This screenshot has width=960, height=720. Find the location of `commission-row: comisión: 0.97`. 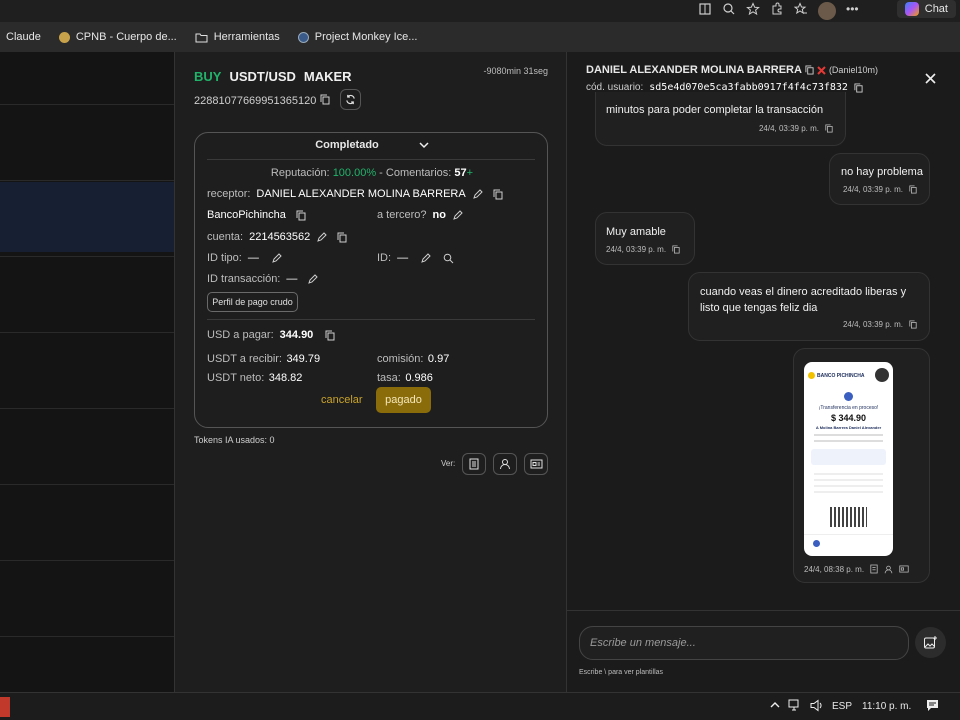

commission-row: comisión: 0.97 is located at coordinates (413, 358).